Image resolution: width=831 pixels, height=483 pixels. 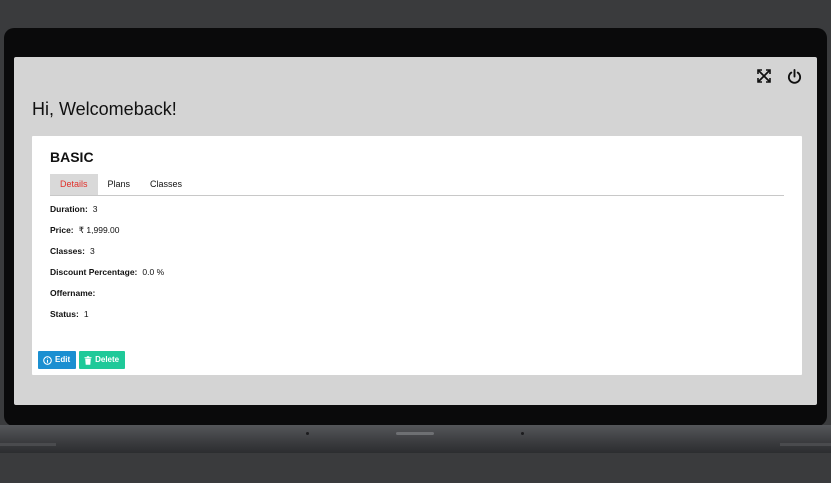 What do you see at coordinates (107, 320) in the screenshot?
I see `detail-status: Status: 1` at bounding box center [107, 320].